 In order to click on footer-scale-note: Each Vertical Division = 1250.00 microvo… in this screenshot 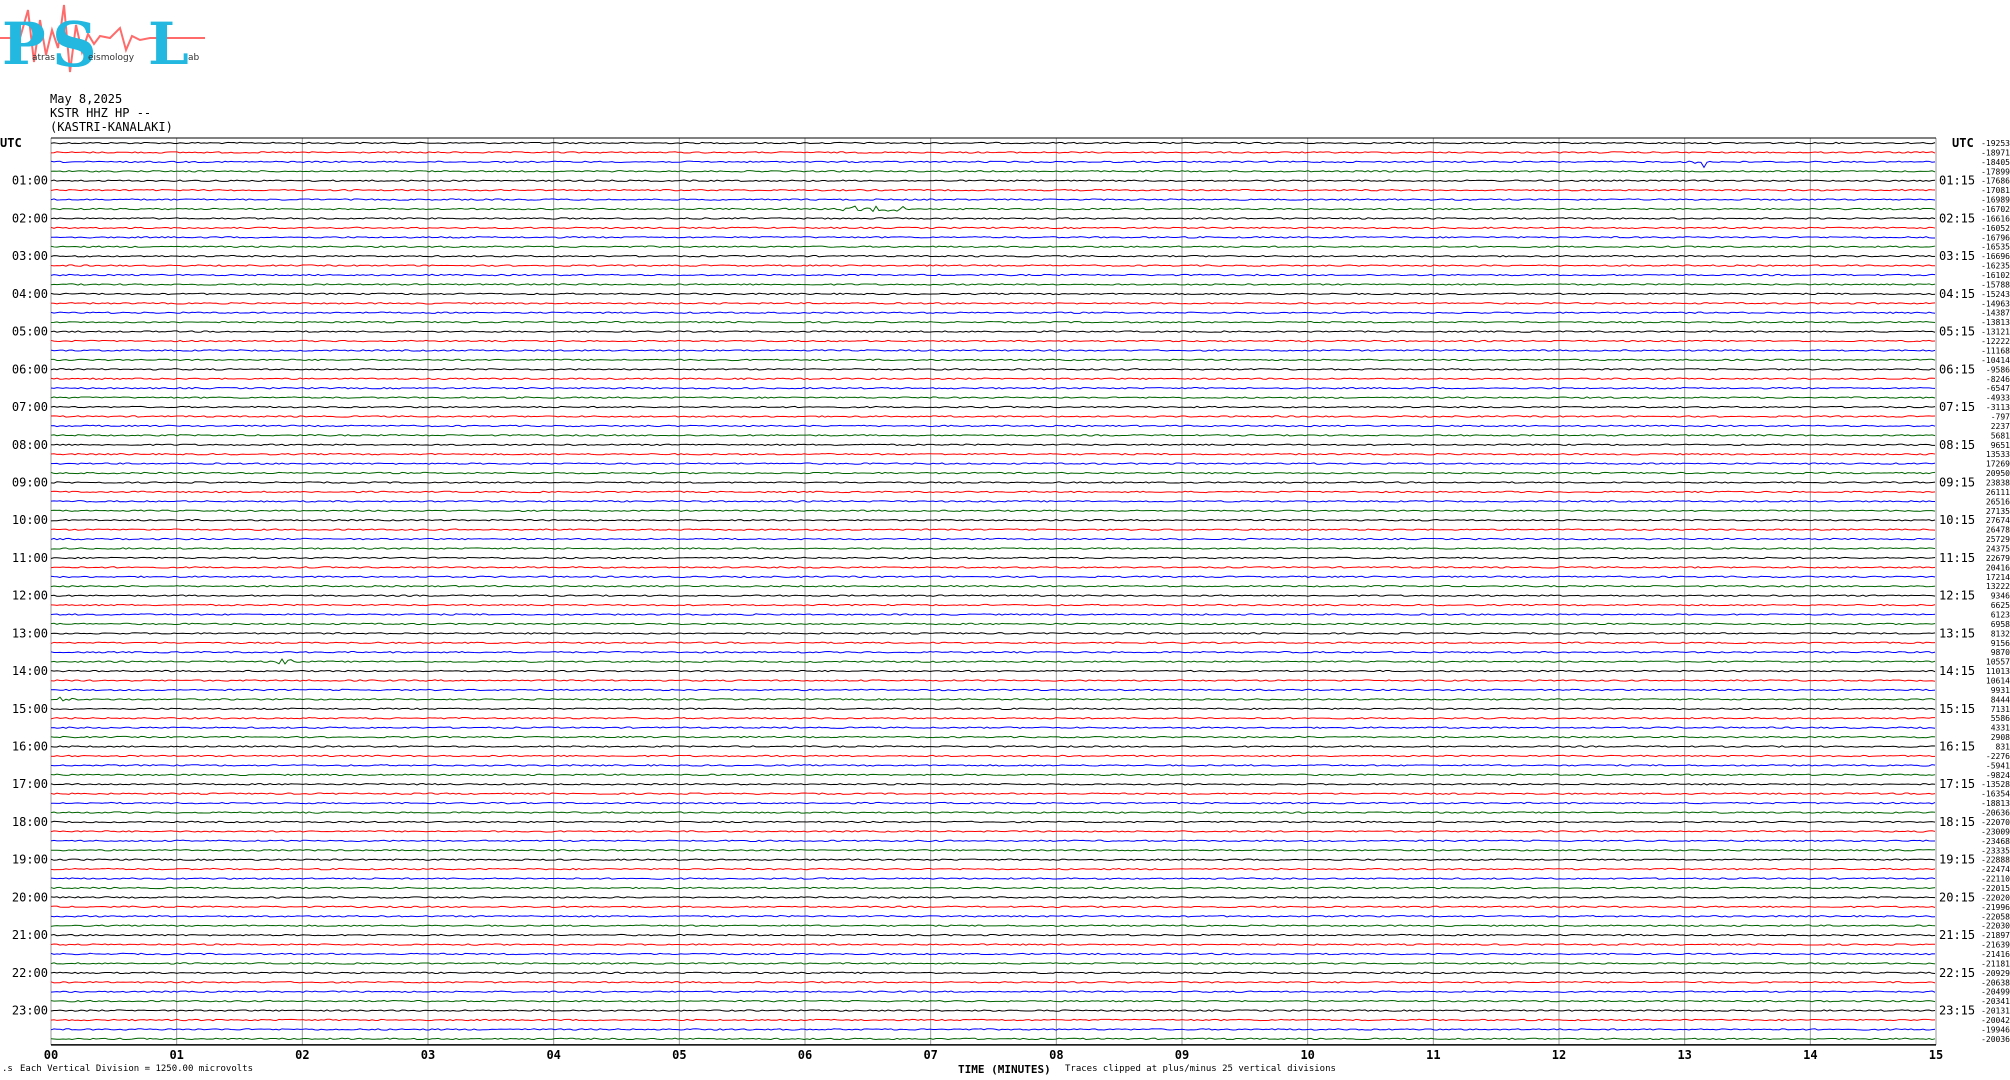, I will do `click(136, 1069)`.